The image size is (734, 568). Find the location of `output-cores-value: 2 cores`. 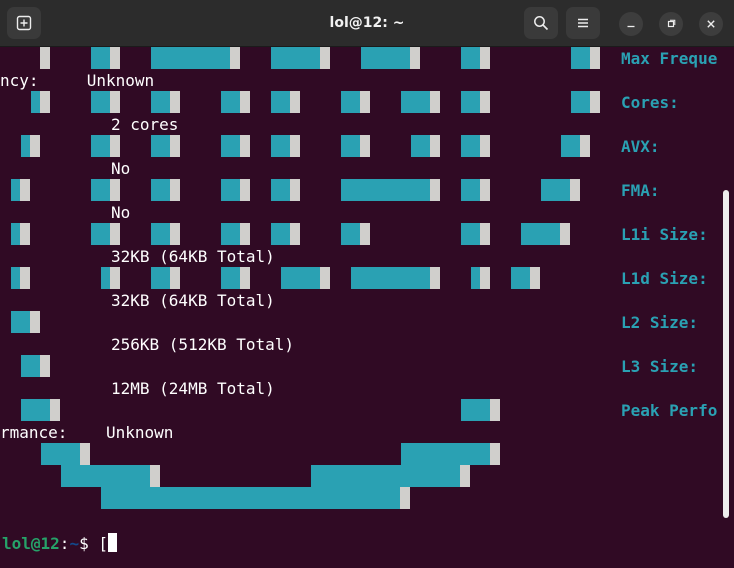

output-cores-value: 2 cores is located at coordinates (145, 124).